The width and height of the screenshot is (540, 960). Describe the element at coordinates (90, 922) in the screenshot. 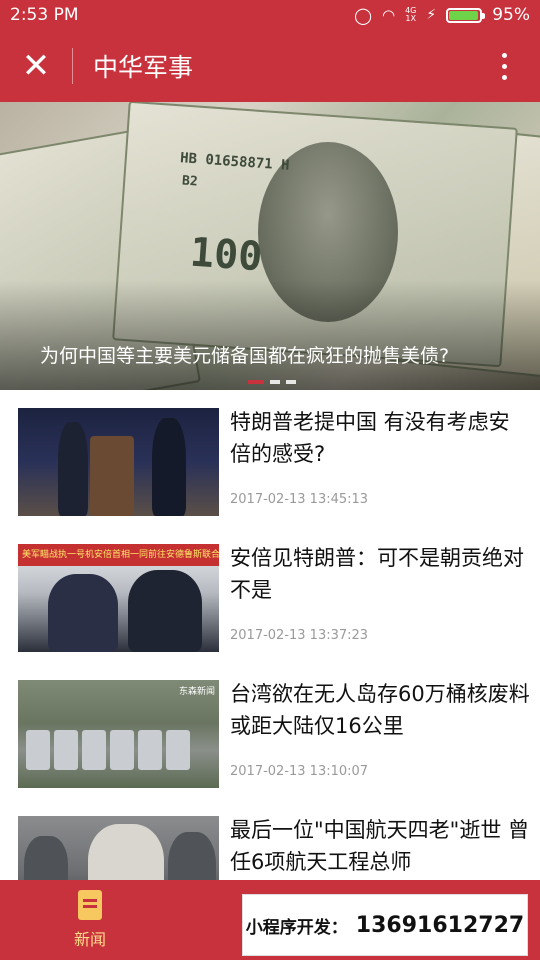

I see `tab-news: 新闻` at that location.